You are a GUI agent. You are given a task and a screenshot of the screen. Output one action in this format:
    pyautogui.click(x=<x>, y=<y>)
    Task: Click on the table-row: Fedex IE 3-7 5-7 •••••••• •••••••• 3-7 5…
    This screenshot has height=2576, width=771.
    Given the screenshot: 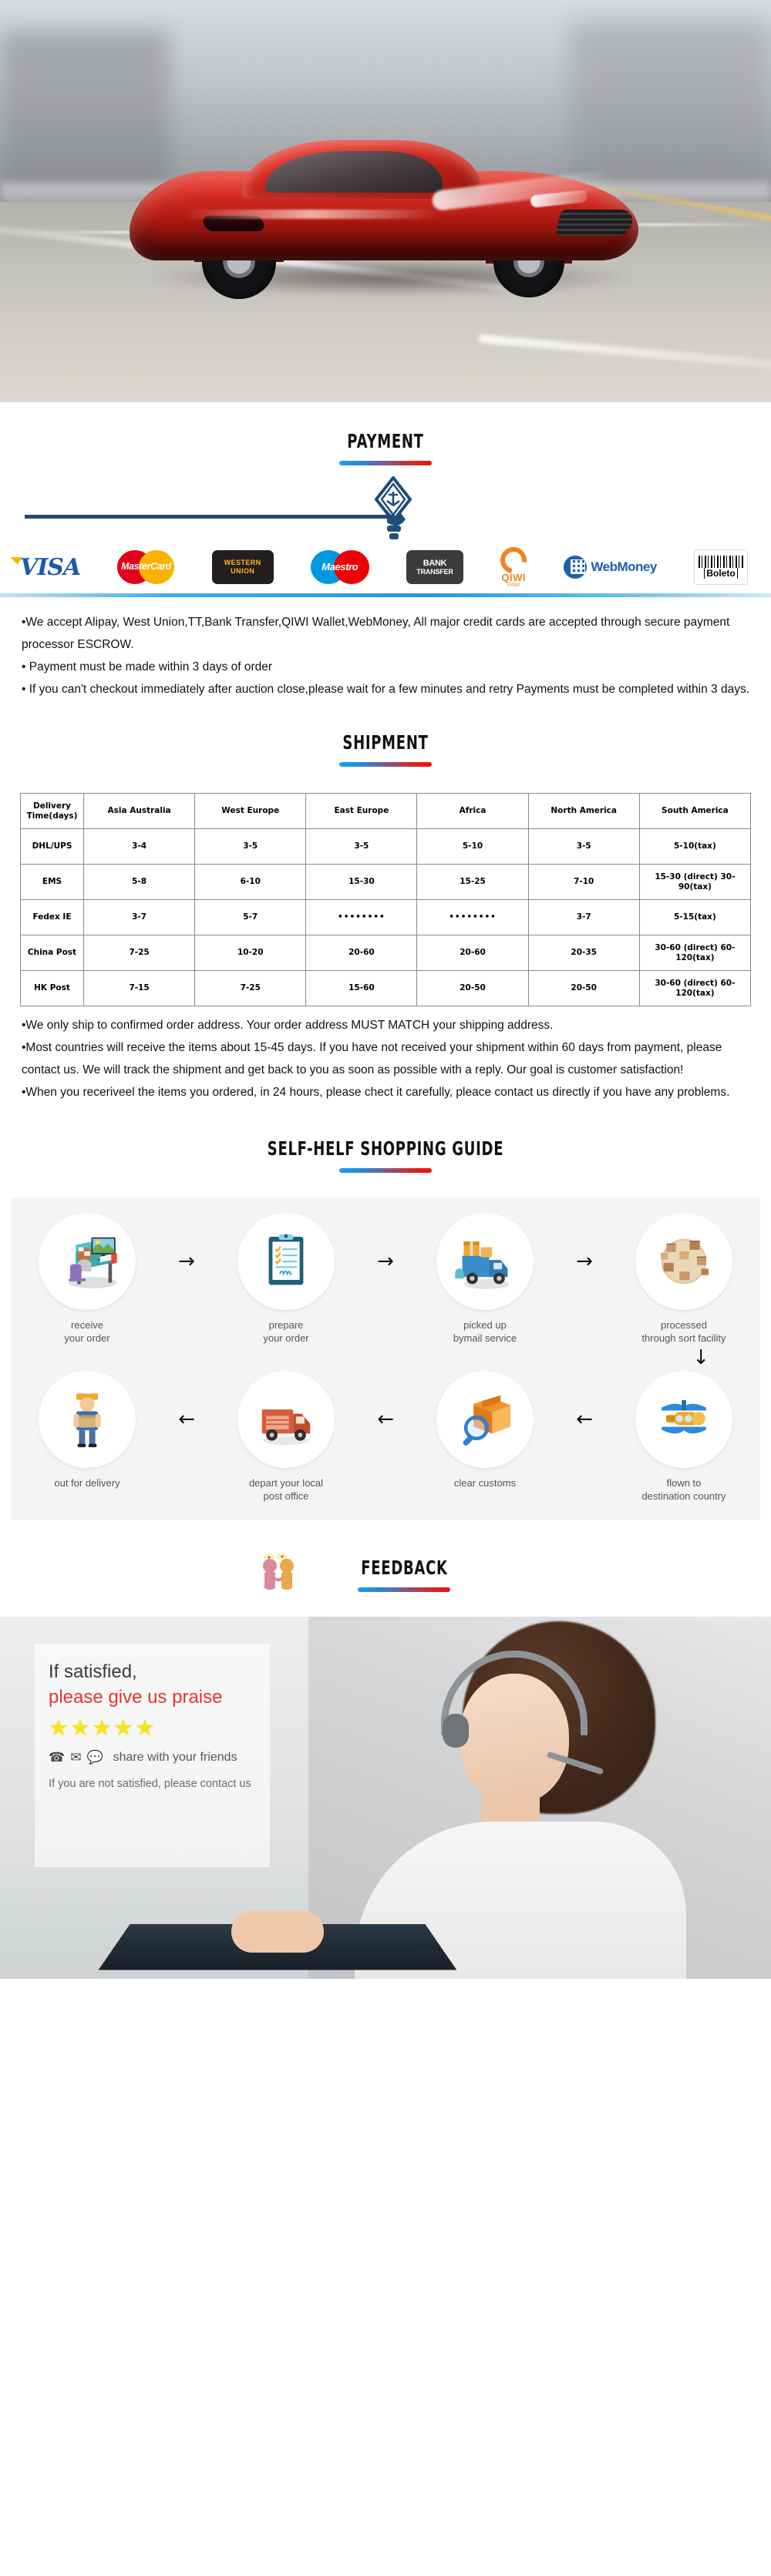 What is the action you would take?
    pyautogui.click(x=386, y=917)
    